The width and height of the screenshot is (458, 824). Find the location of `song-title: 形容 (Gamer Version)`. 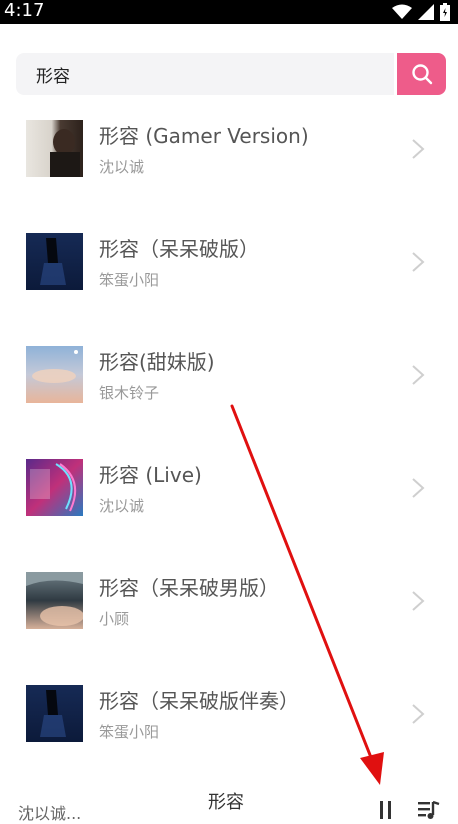

song-title: 形容 (Gamer Version) is located at coordinates (204, 136).